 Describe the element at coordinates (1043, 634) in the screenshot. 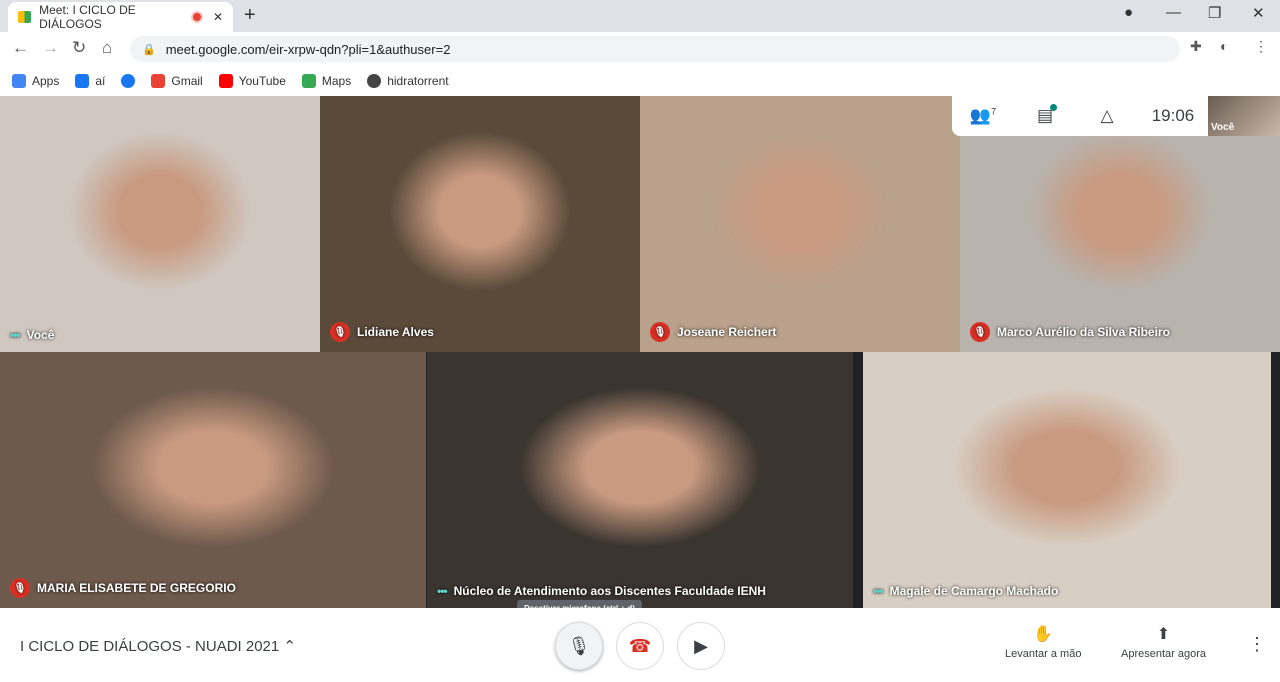

I see `hand-icon: ✋` at that location.